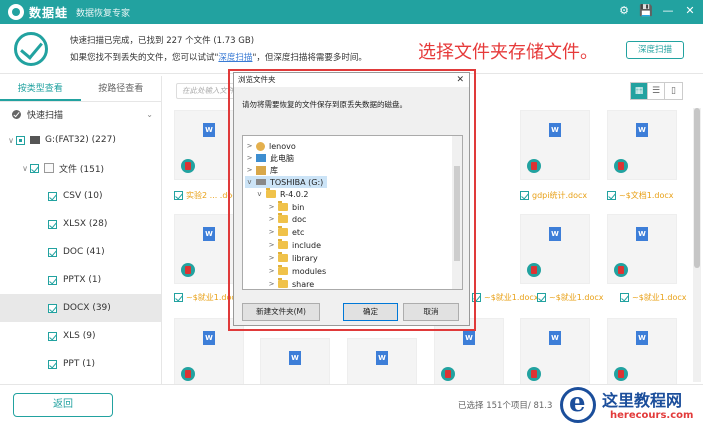  What do you see at coordinates (63, 405) in the screenshot?
I see `back-button: 返回` at bounding box center [63, 405].